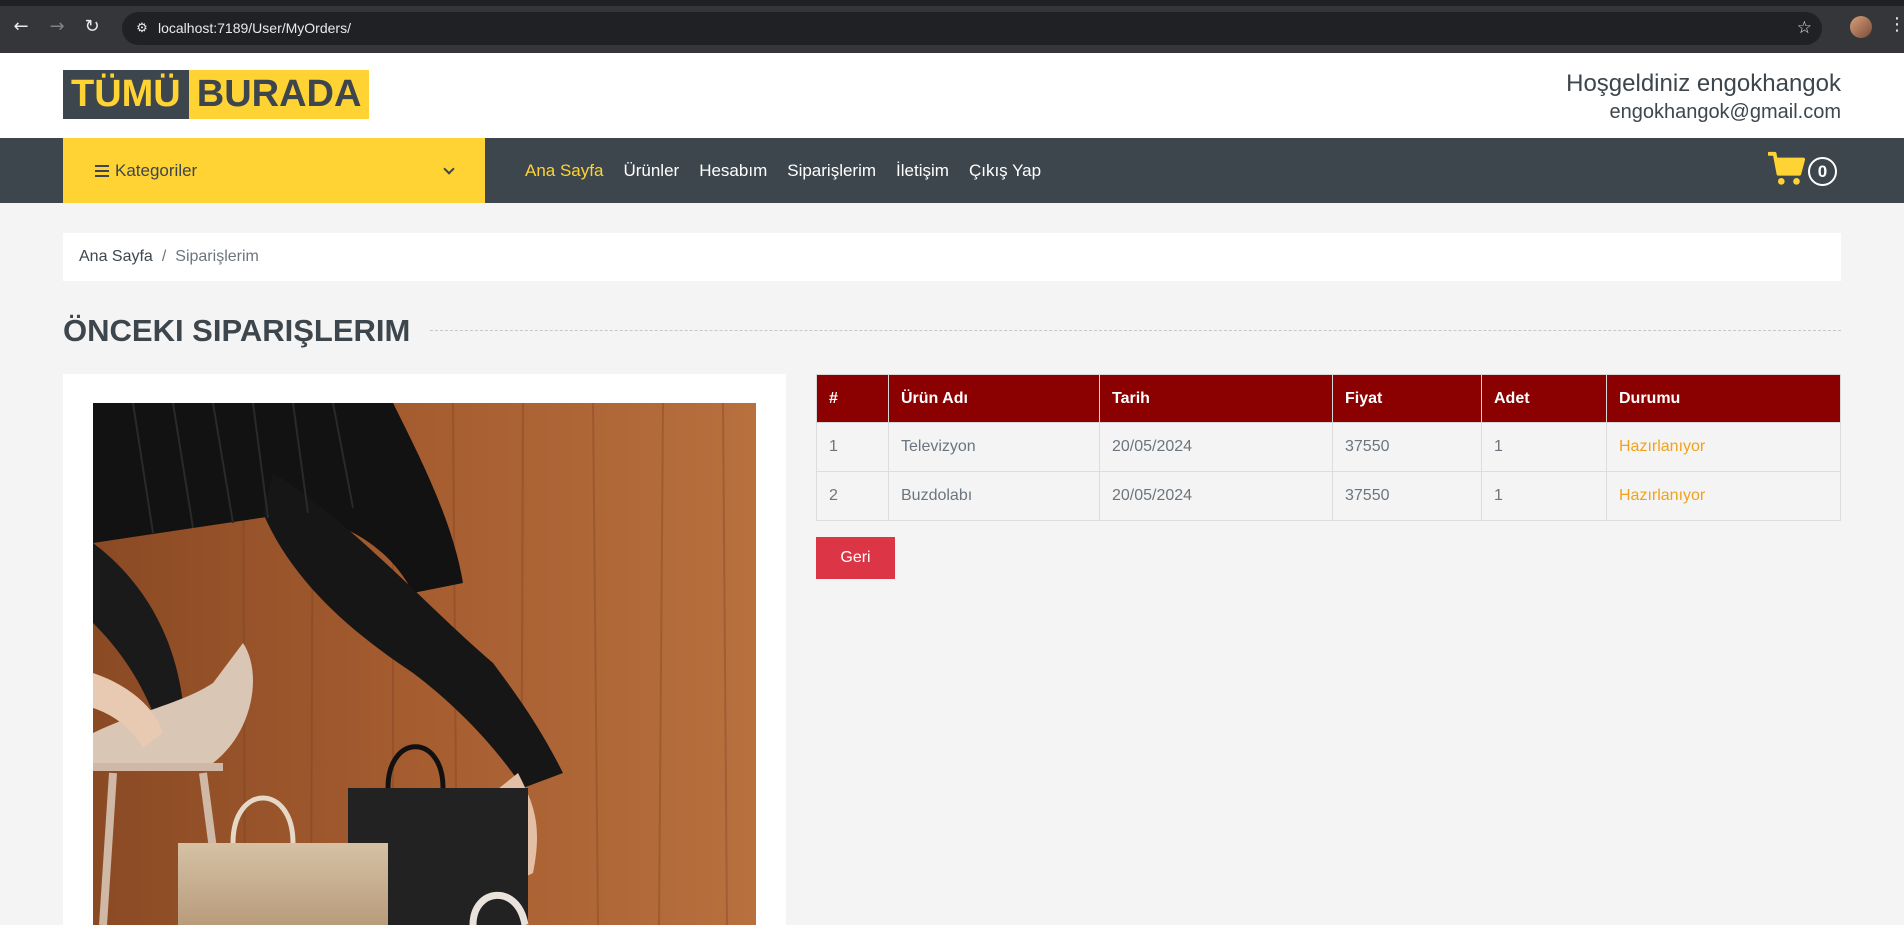 The width and height of the screenshot is (1904, 925). Describe the element at coordinates (564, 171) in the screenshot. I see `nav-item-home: Ana Sayfa` at that location.